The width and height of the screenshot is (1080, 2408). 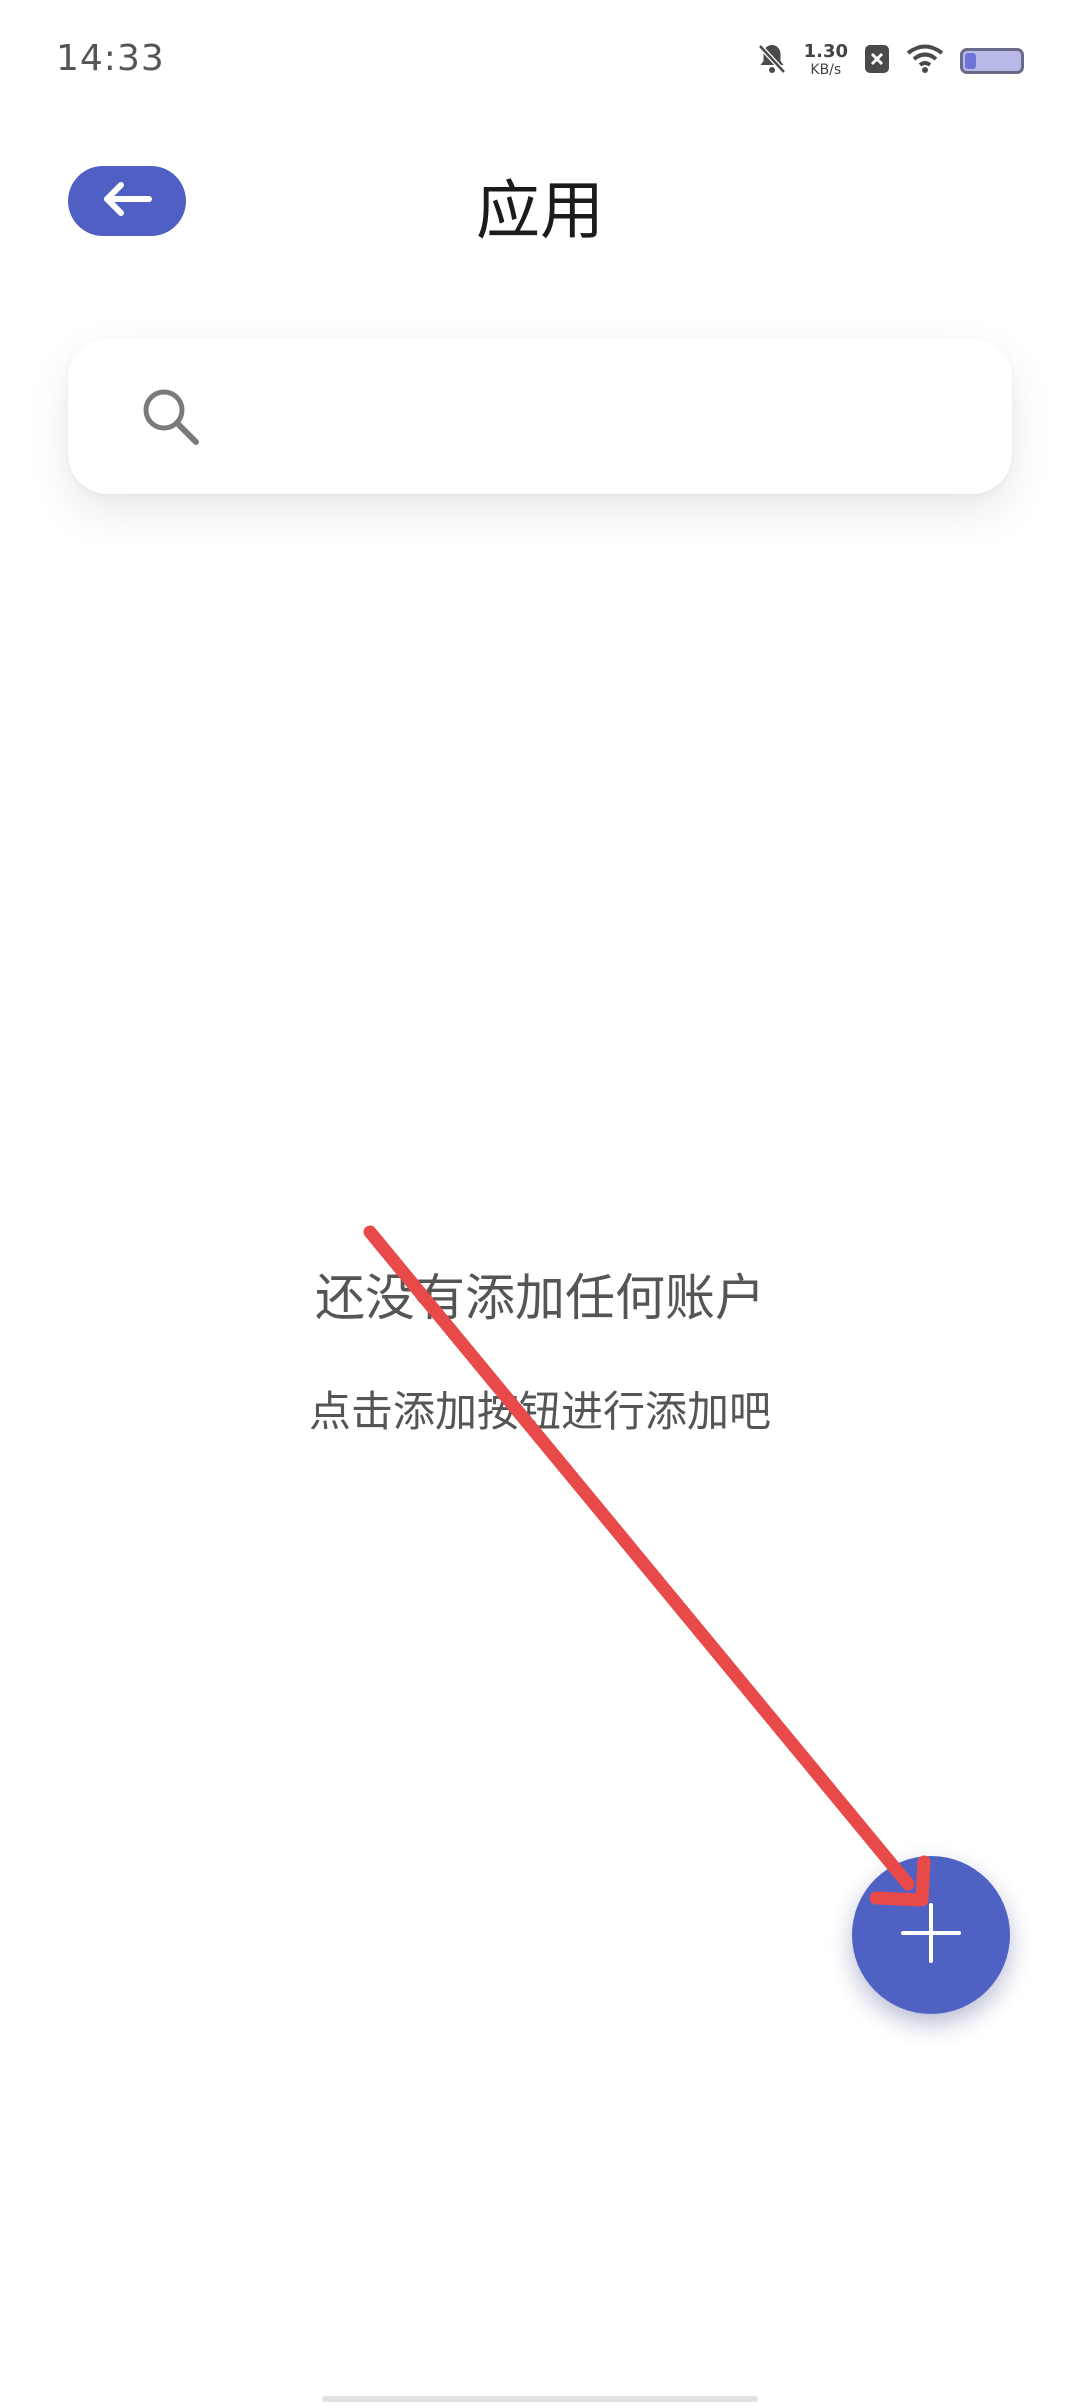 I want to click on status-bar: 14:33 1.30 KB/s, so click(x=540, y=60).